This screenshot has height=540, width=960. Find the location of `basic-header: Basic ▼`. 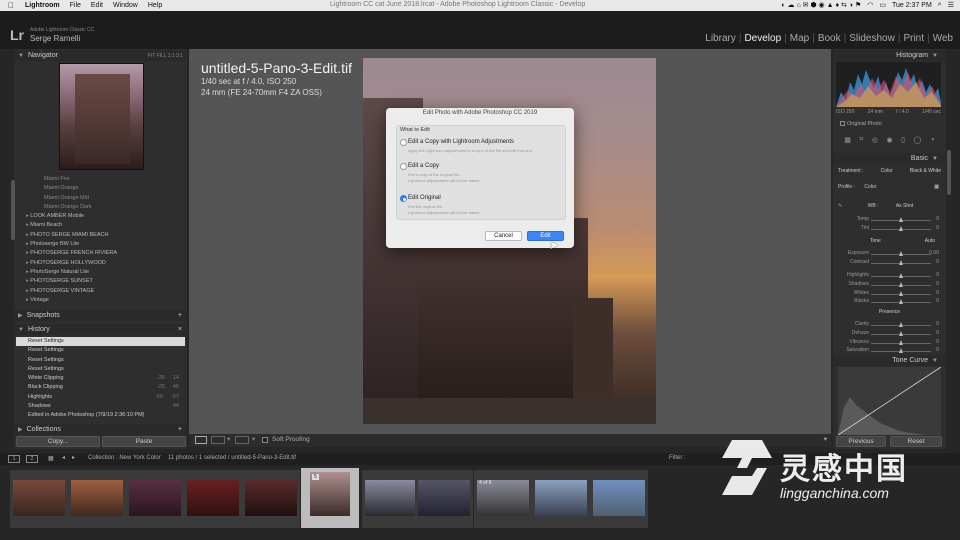

basic-header: Basic ▼ is located at coordinates (889, 158).